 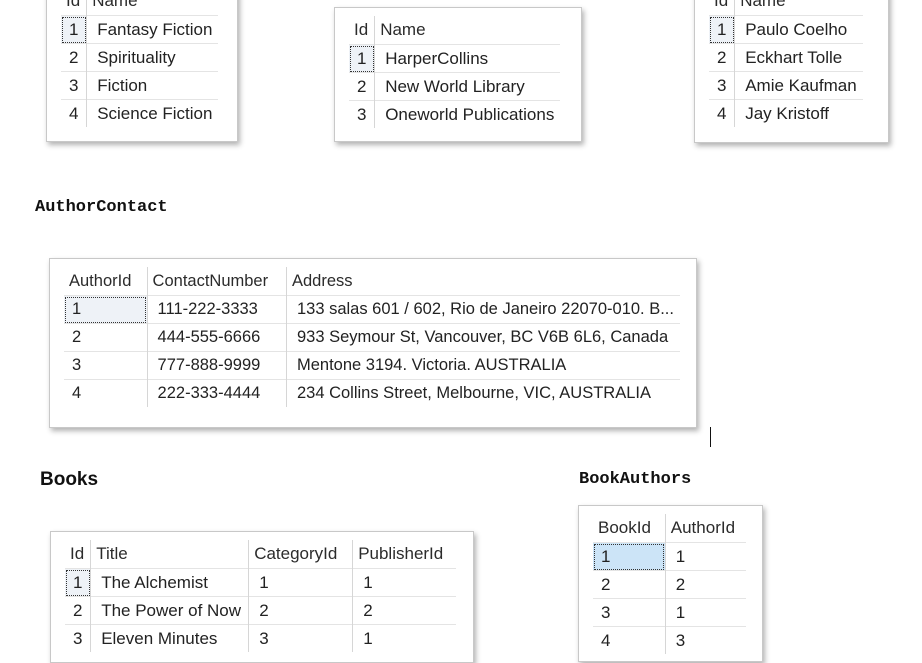 What do you see at coordinates (629, 612) in the screenshot?
I see `cell-book-id: 3` at bounding box center [629, 612].